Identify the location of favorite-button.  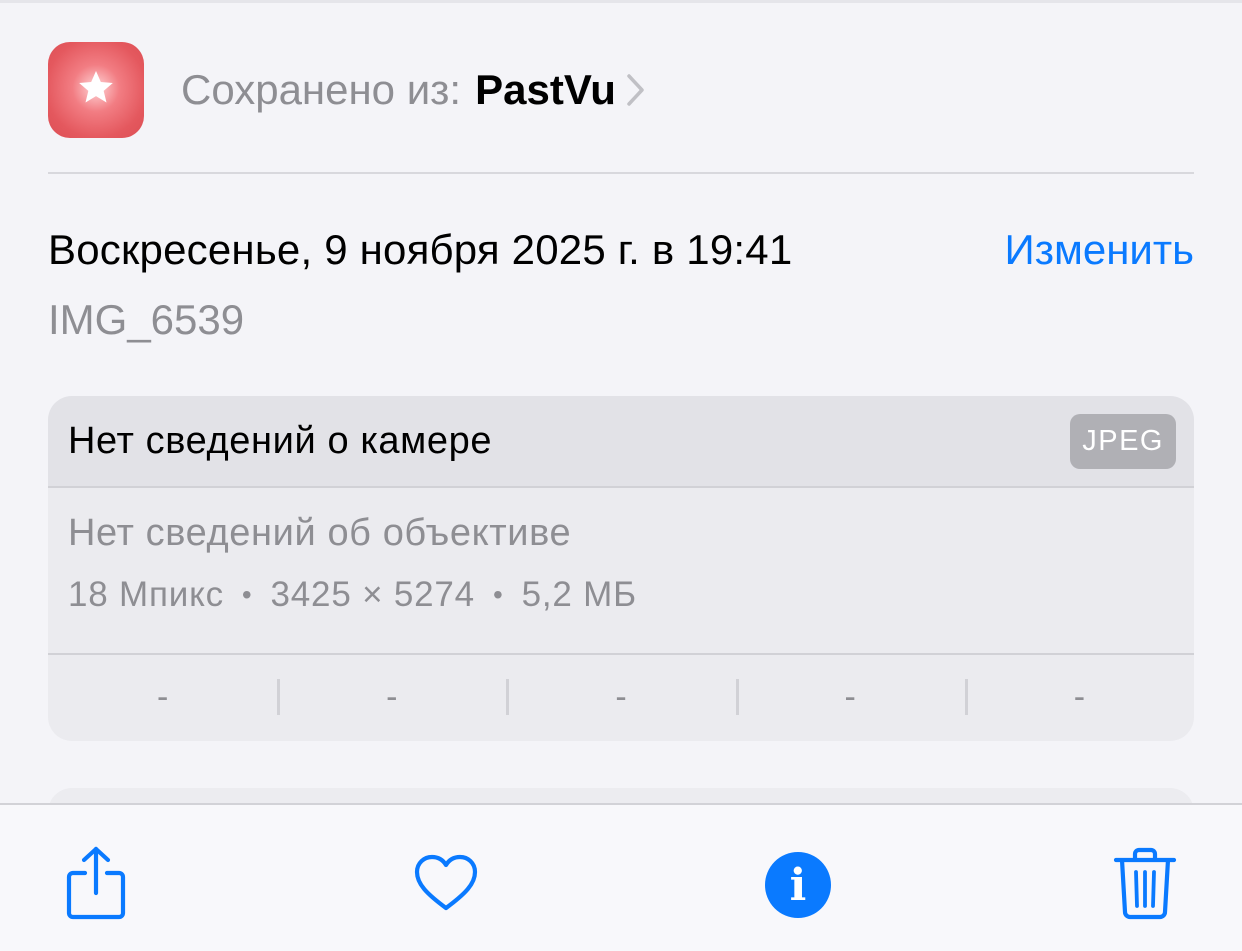
(446, 885).